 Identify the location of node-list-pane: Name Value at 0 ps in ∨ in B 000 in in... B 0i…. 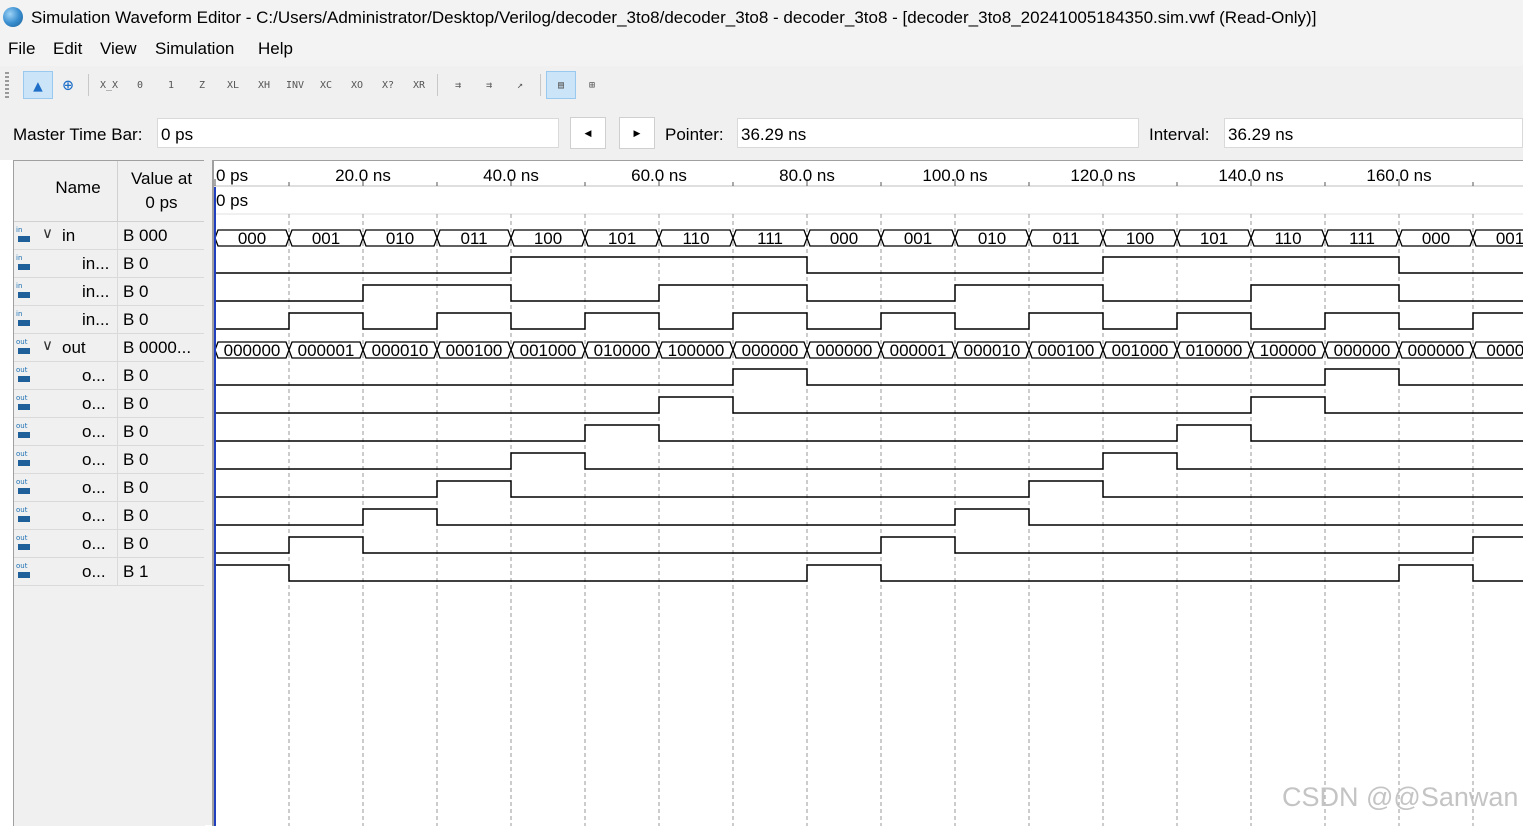
(109, 493).